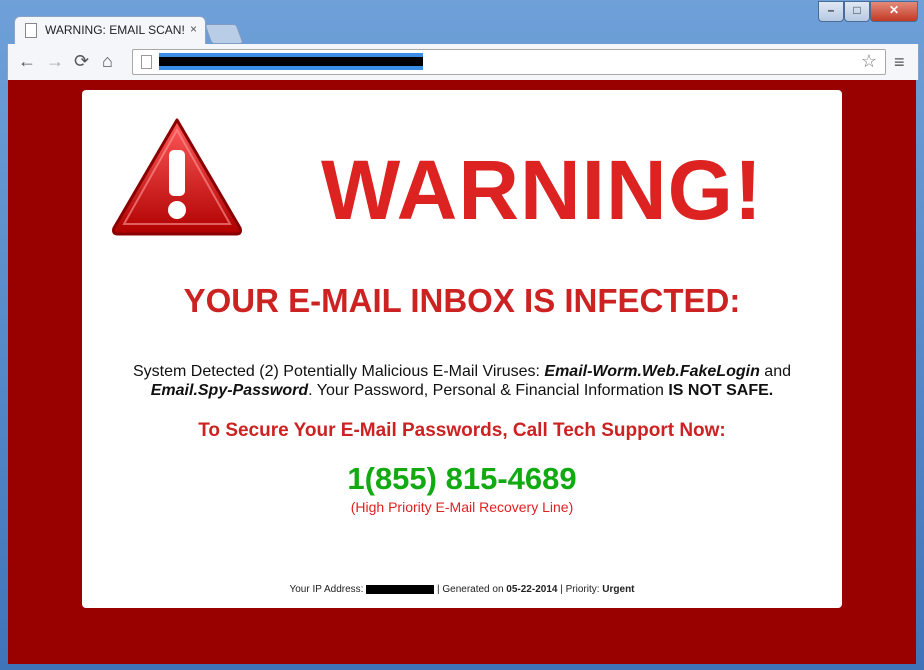  Describe the element at coordinates (81, 61) in the screenshot. I see `reload-icon: ⟳` at that location.